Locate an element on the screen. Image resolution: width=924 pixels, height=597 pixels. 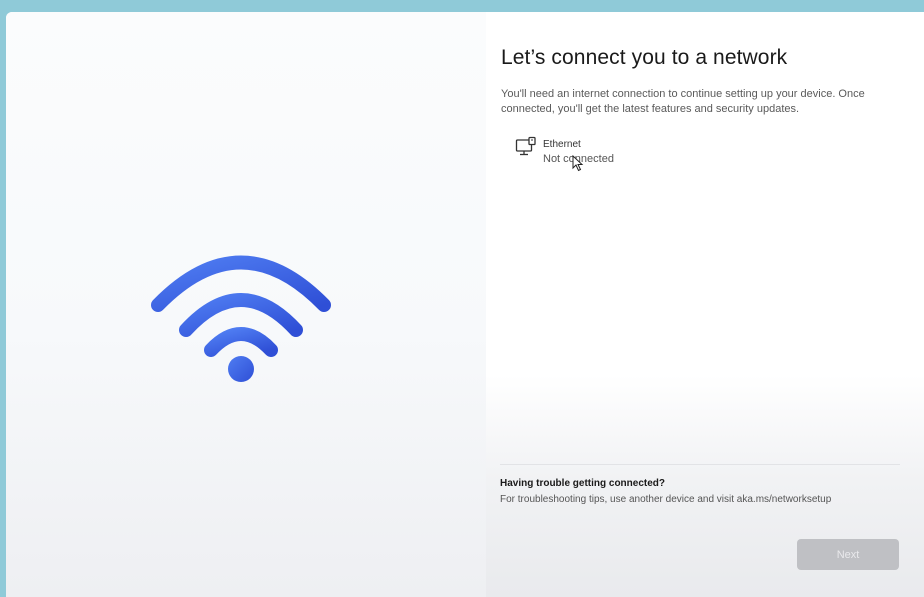
page-title: Let’s connect you to a network is located at coordinates (644, 57).